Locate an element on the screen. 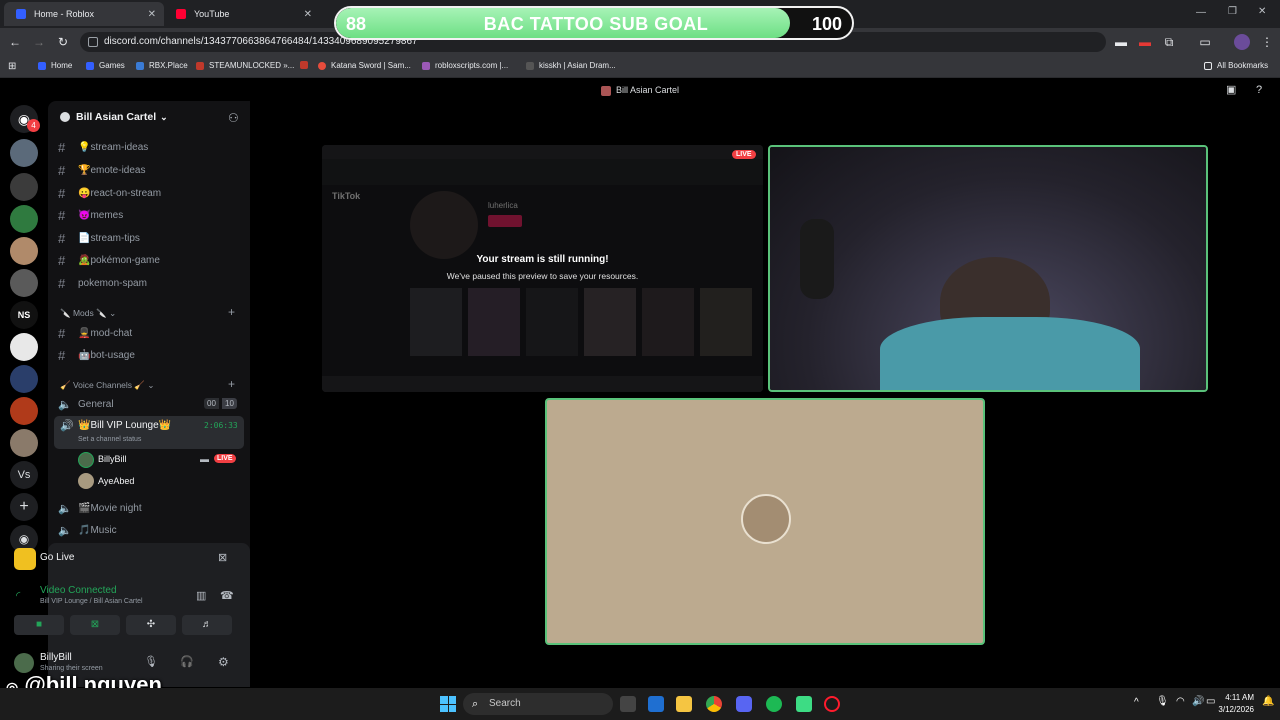 The image size is (1280, 720). tab-youtube: YouTube ✕ is located at coordinates (242, 14).